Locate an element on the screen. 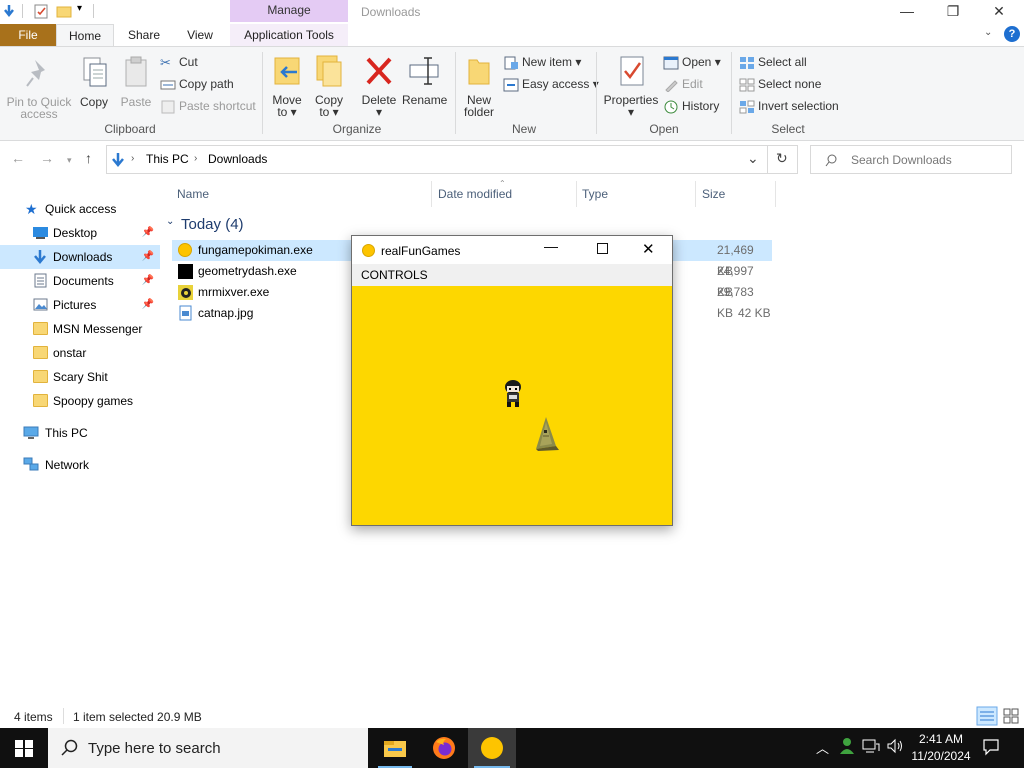 The height and width of the screenshot is (768, 1024). sidebar-item-network: Network is located at coordinates (80, 465).